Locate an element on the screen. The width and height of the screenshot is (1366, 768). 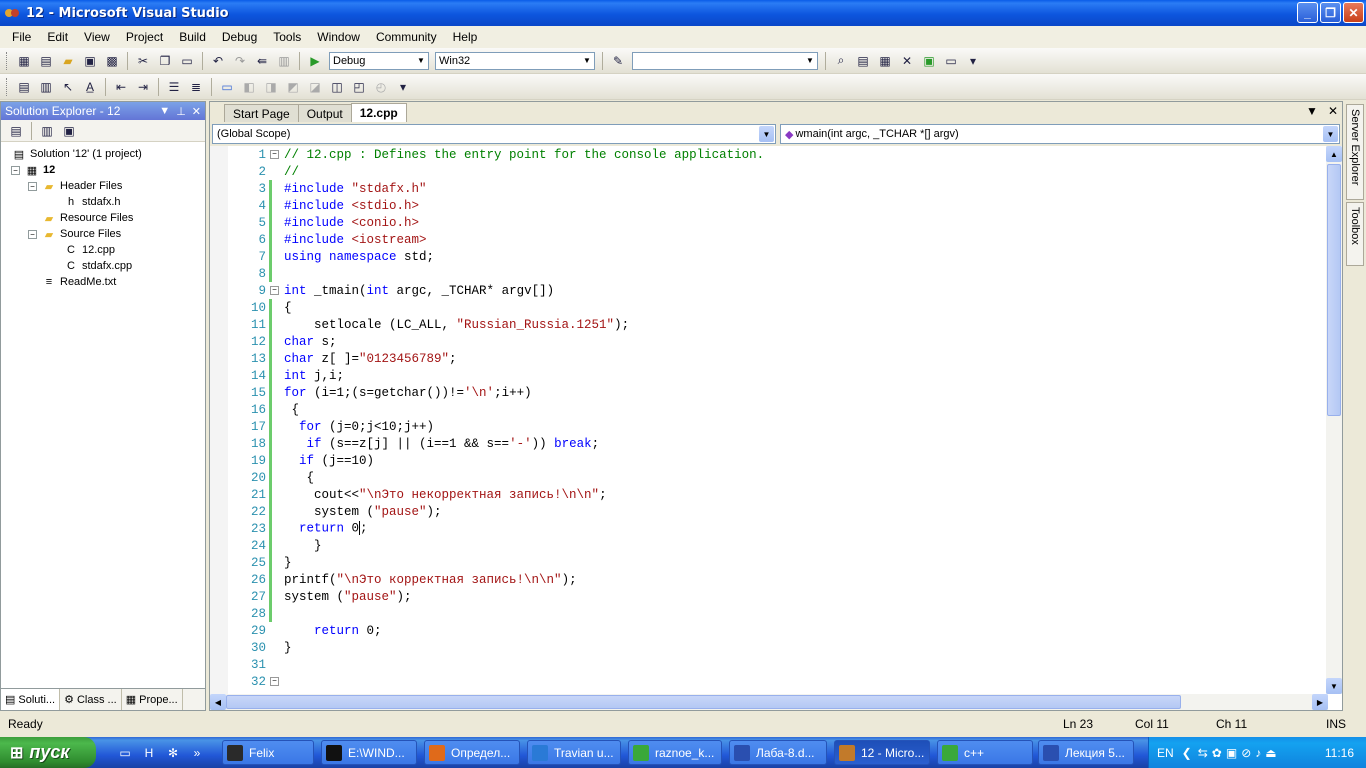
safely-remove-icon: ⏏ is located at coordinates (1270, 753).